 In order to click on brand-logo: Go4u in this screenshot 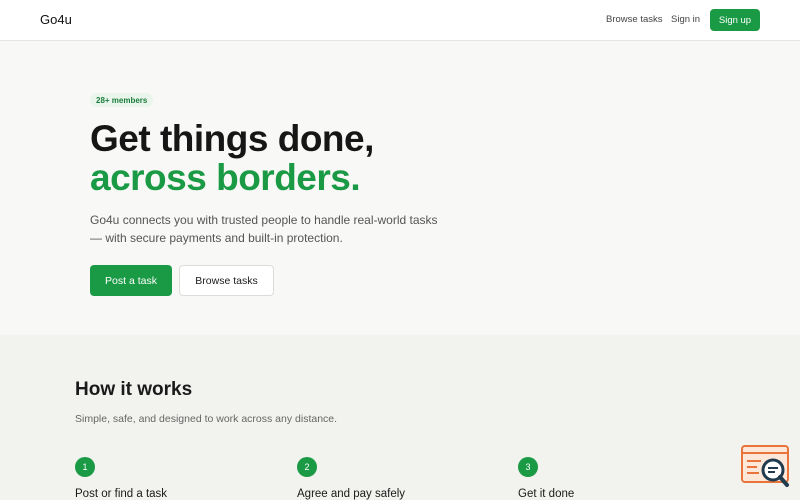, I will do `click(56, 19)`.